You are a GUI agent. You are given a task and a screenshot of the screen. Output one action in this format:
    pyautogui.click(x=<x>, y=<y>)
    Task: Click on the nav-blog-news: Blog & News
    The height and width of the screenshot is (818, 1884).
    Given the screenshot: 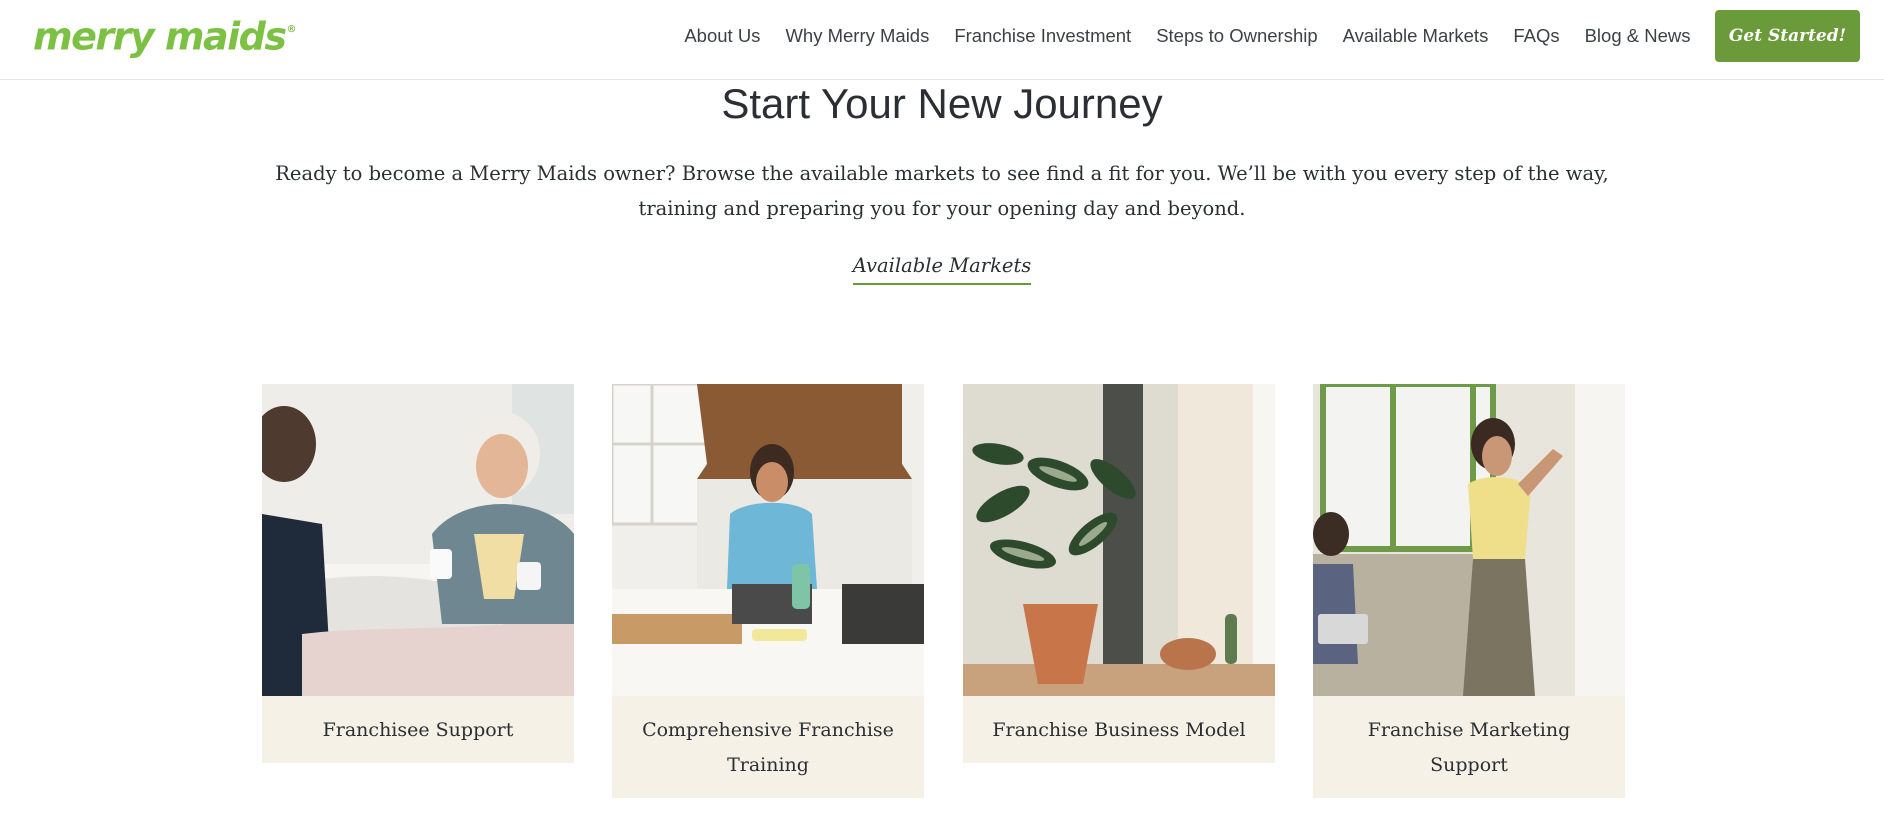 What is the action you would take?
    pyautogui.click(x=1638, y=36)
    